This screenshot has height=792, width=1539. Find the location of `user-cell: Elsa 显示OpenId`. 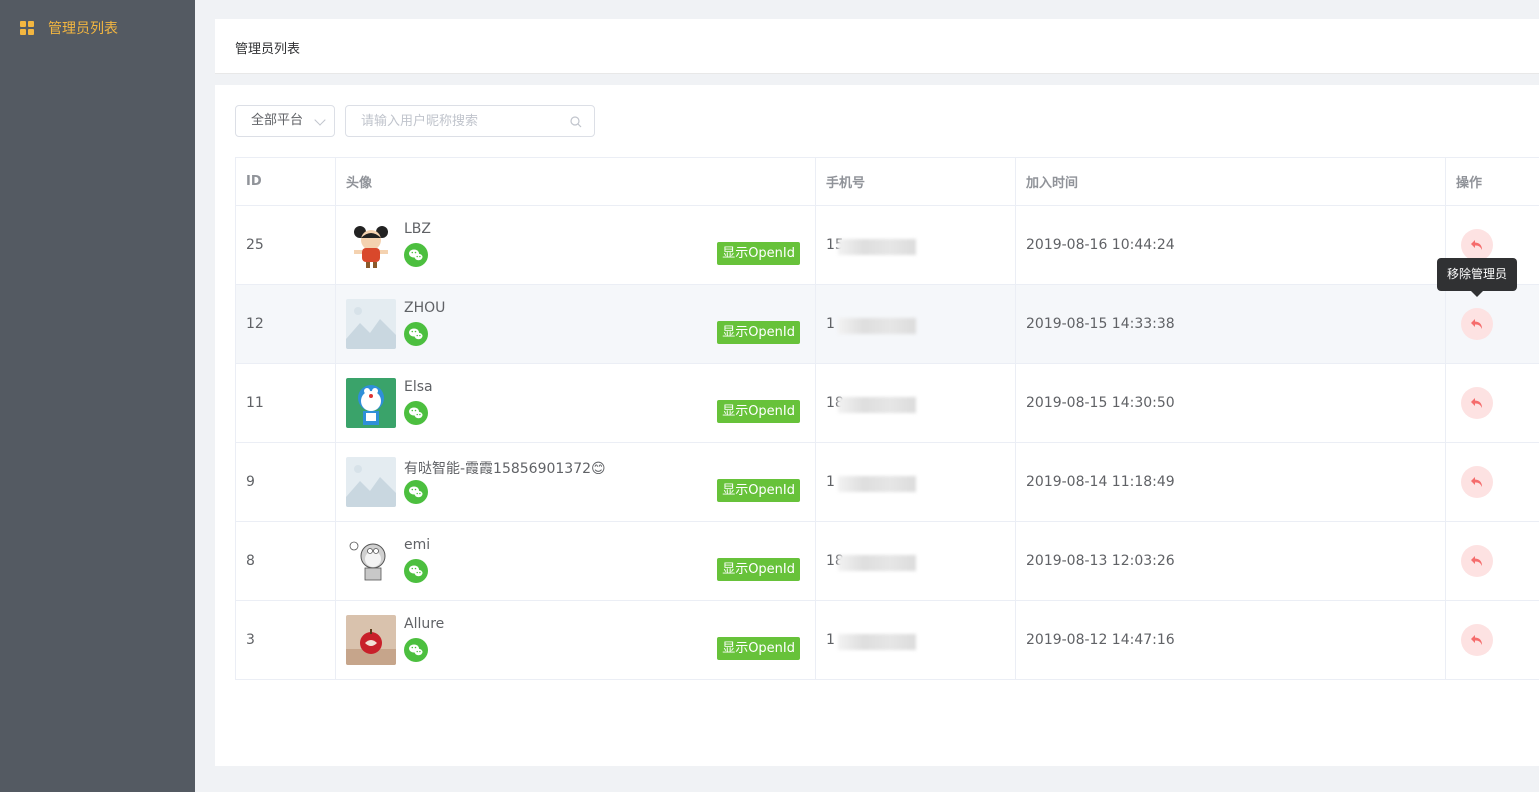

user-cell: Elsa 显示OpenId is located at coordinates (575, 403).